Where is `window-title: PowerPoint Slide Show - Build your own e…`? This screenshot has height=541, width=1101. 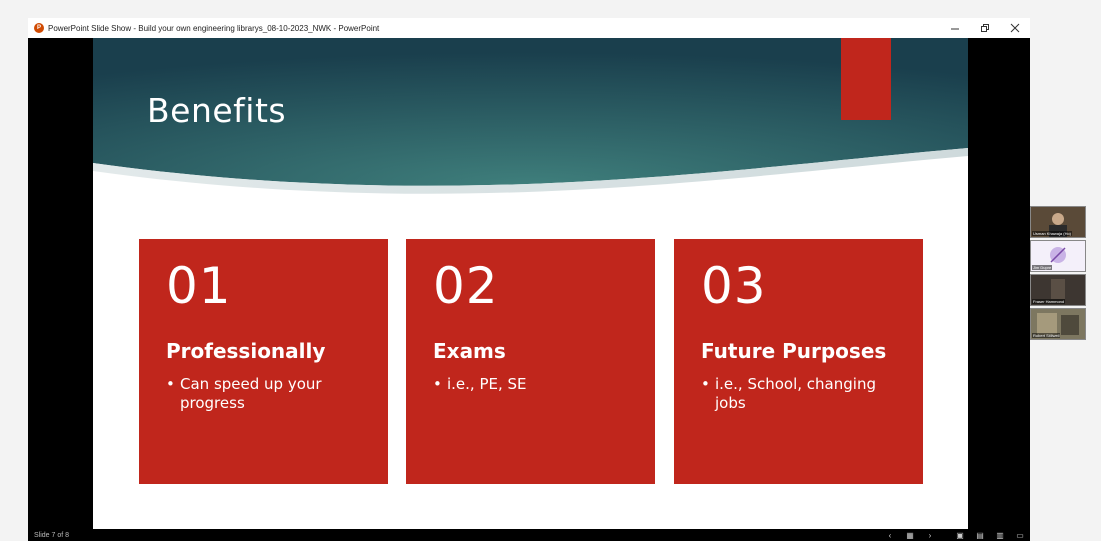 window-title: PowerPoint Slide Show - Build your own e… is located at coordinates (214, 28).